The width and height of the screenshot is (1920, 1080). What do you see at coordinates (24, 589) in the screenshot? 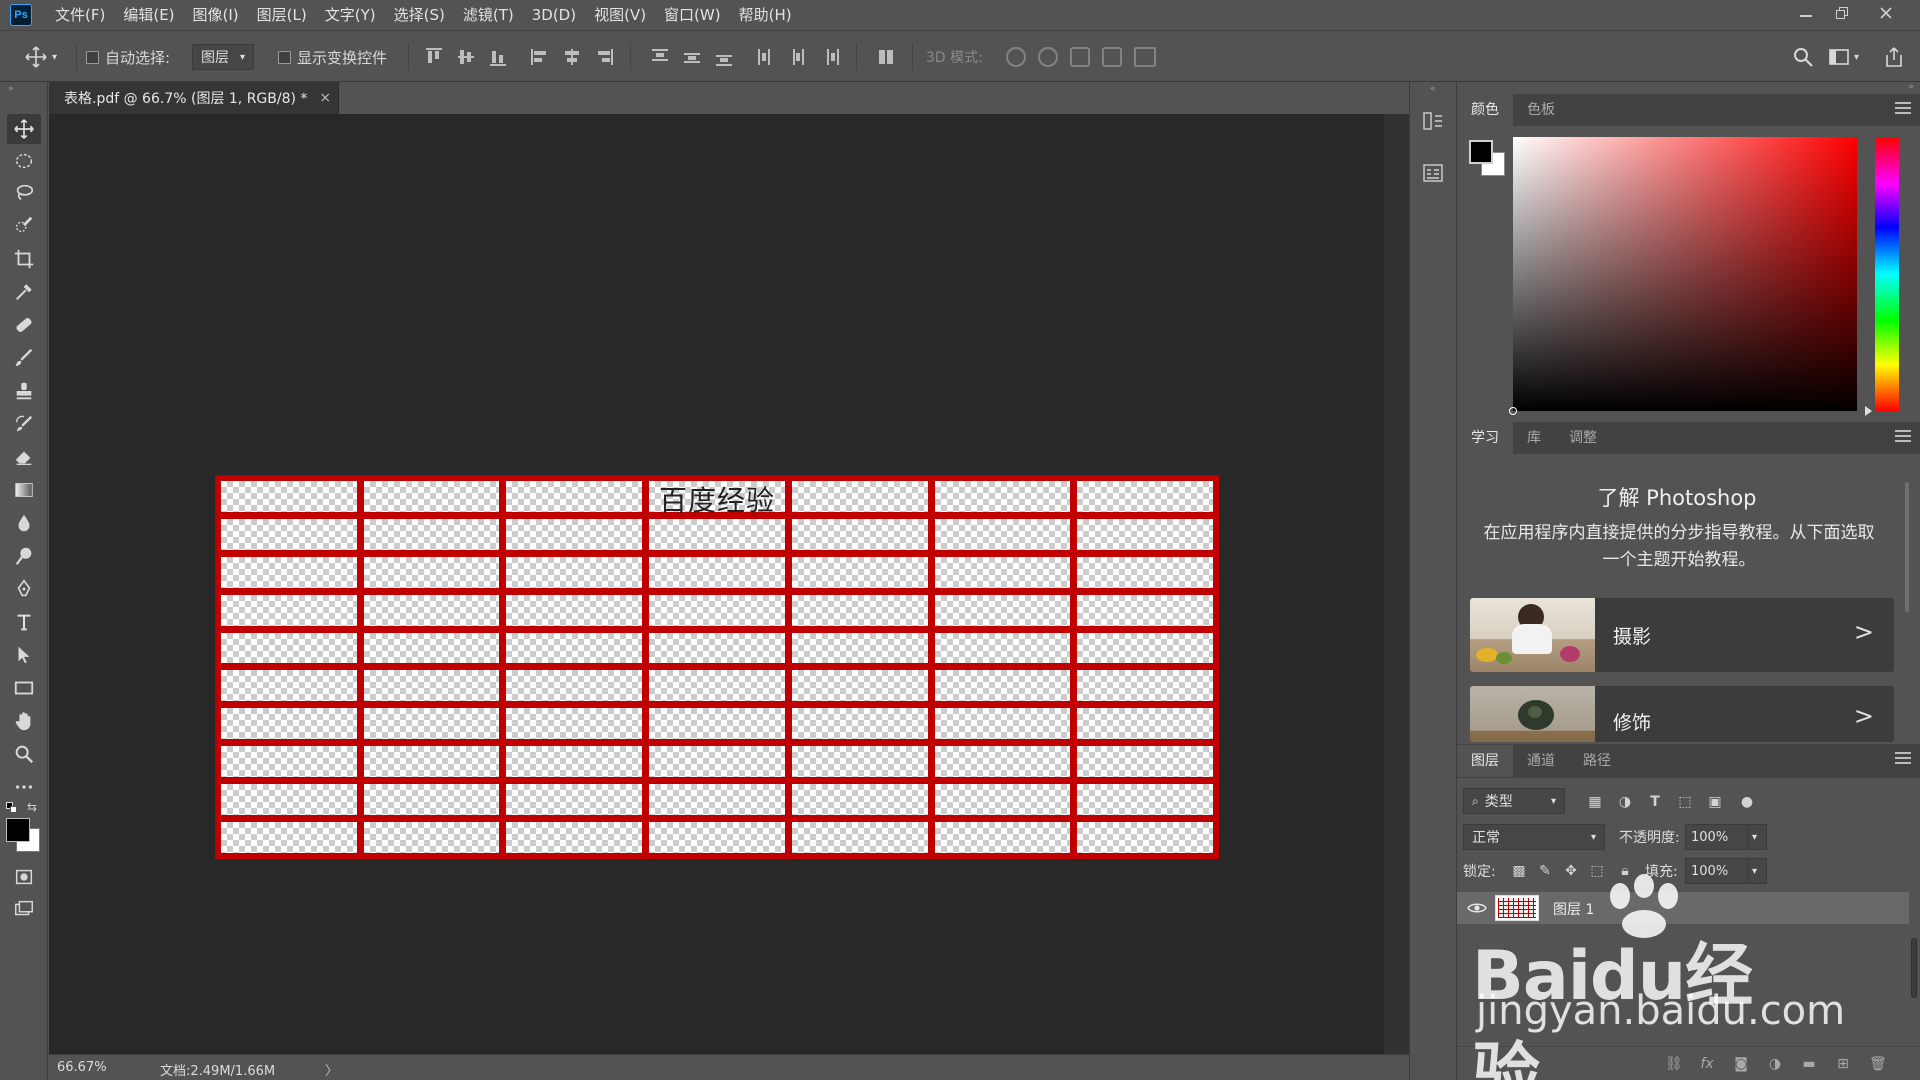
I see `pen-tool` at bounding box center [24, 589].